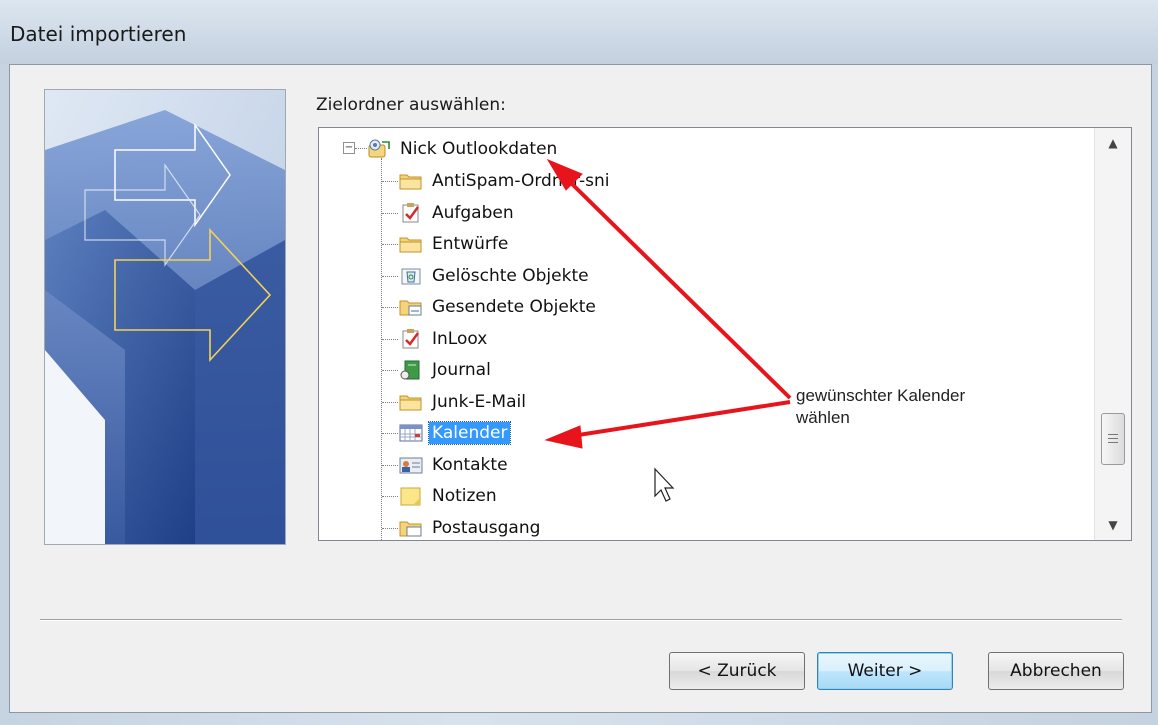 This screenshot has height=725, width=1158. Describe the element at coordinates (1113, 143) in the screenshot. I see `scroll-up-arrow-icon: ▲` at that location.